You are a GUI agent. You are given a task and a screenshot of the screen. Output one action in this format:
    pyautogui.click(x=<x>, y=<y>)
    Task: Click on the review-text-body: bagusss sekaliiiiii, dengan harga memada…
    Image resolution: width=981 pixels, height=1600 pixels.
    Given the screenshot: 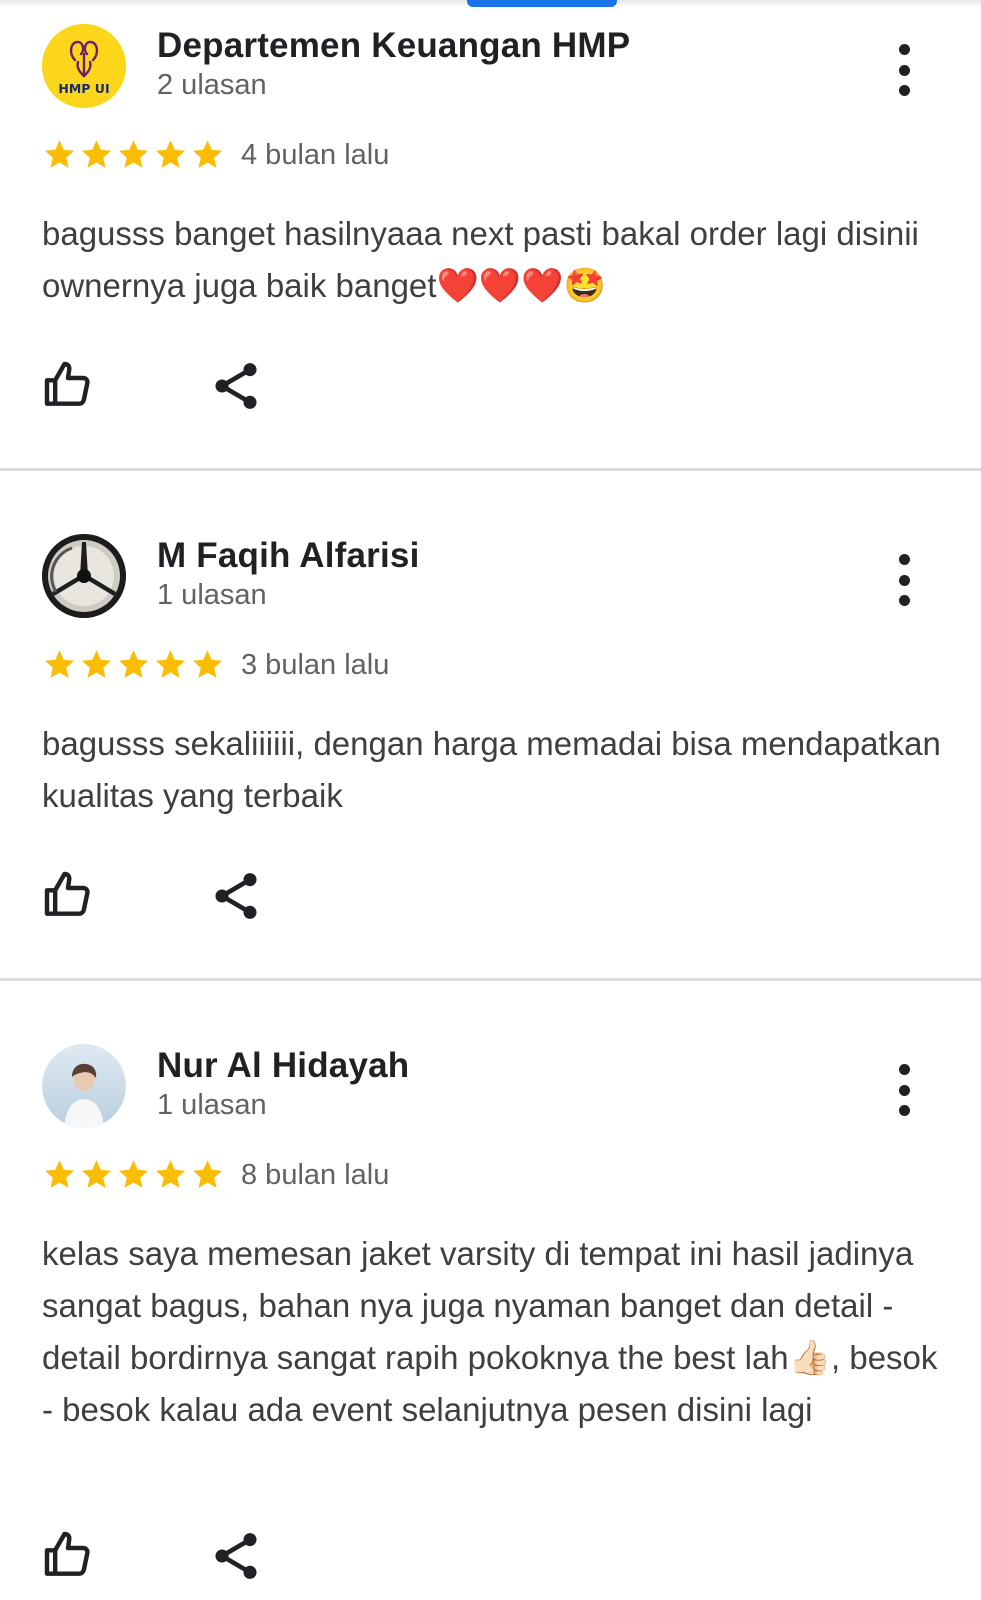 What is the action you would take?
    pyautogui.click(x=491, y=769)
    